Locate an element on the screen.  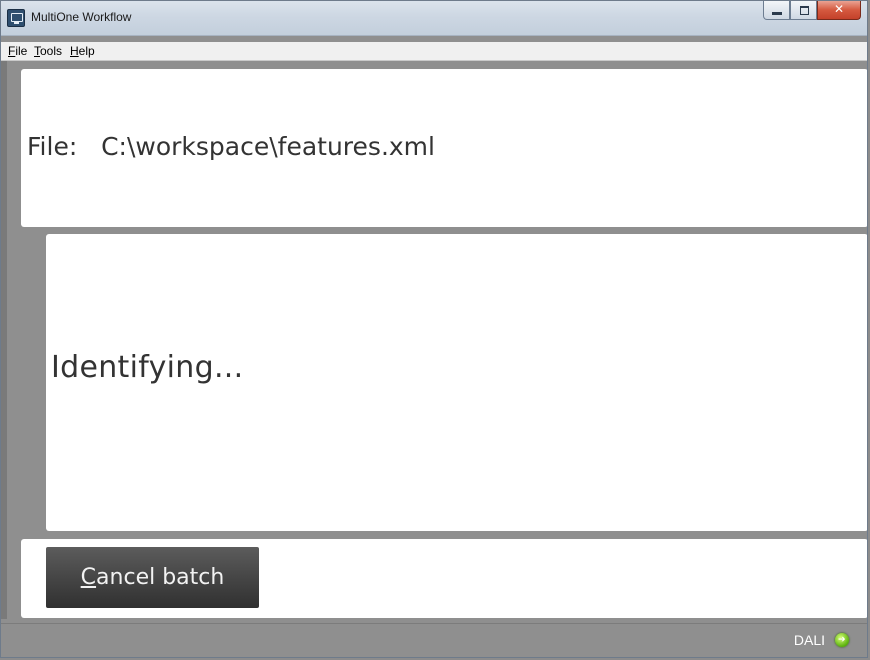
cancel-batch-button: Cancel batch is located at coordinates (152, 577).